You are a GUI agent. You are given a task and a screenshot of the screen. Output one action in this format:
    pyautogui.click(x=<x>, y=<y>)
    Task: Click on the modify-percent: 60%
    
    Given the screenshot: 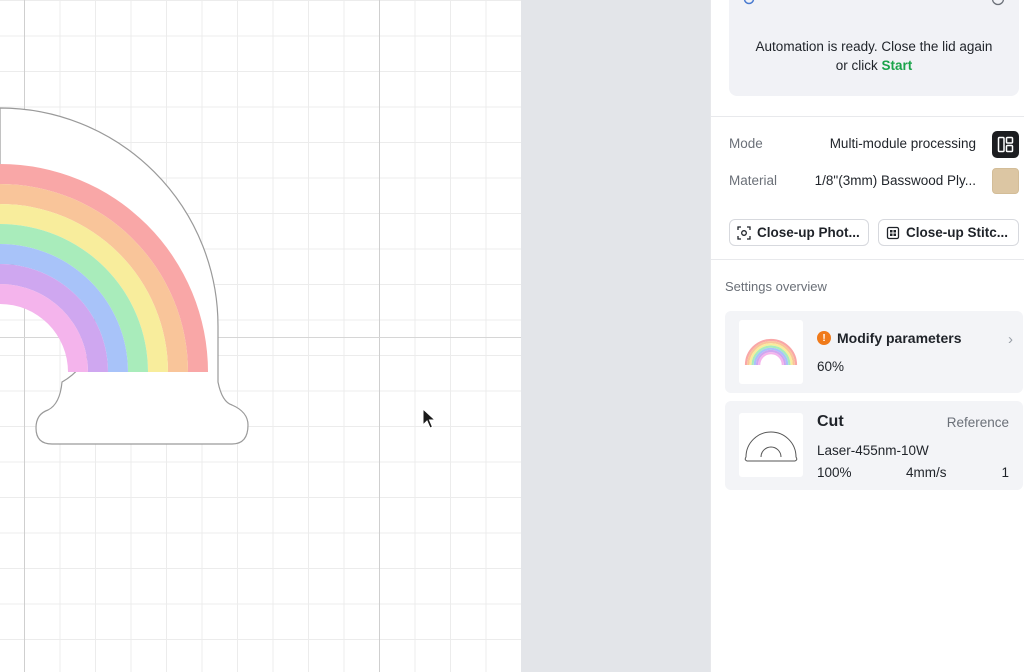 What is the action you would take?
    pyautogui.click(x=831, y=366)
    